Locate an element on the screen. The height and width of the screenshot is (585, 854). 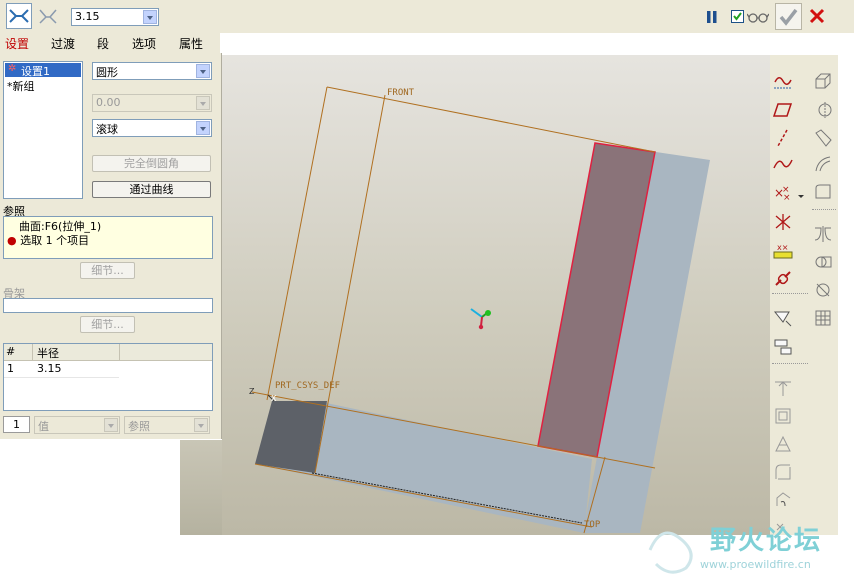
tab-transitions: 过渡 is located at coordinates (63, 43).